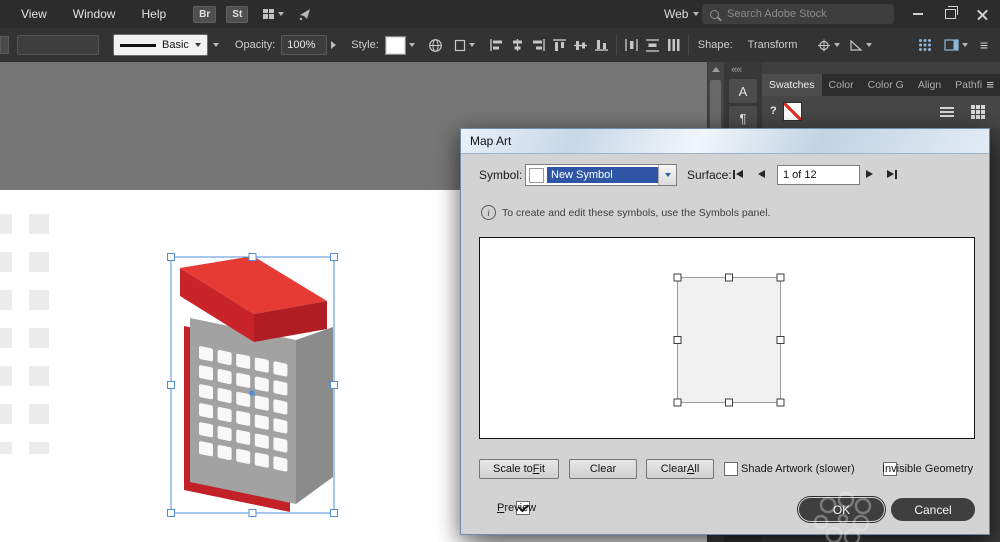  I want to click on style-chevron-icon, so click(411, 45).